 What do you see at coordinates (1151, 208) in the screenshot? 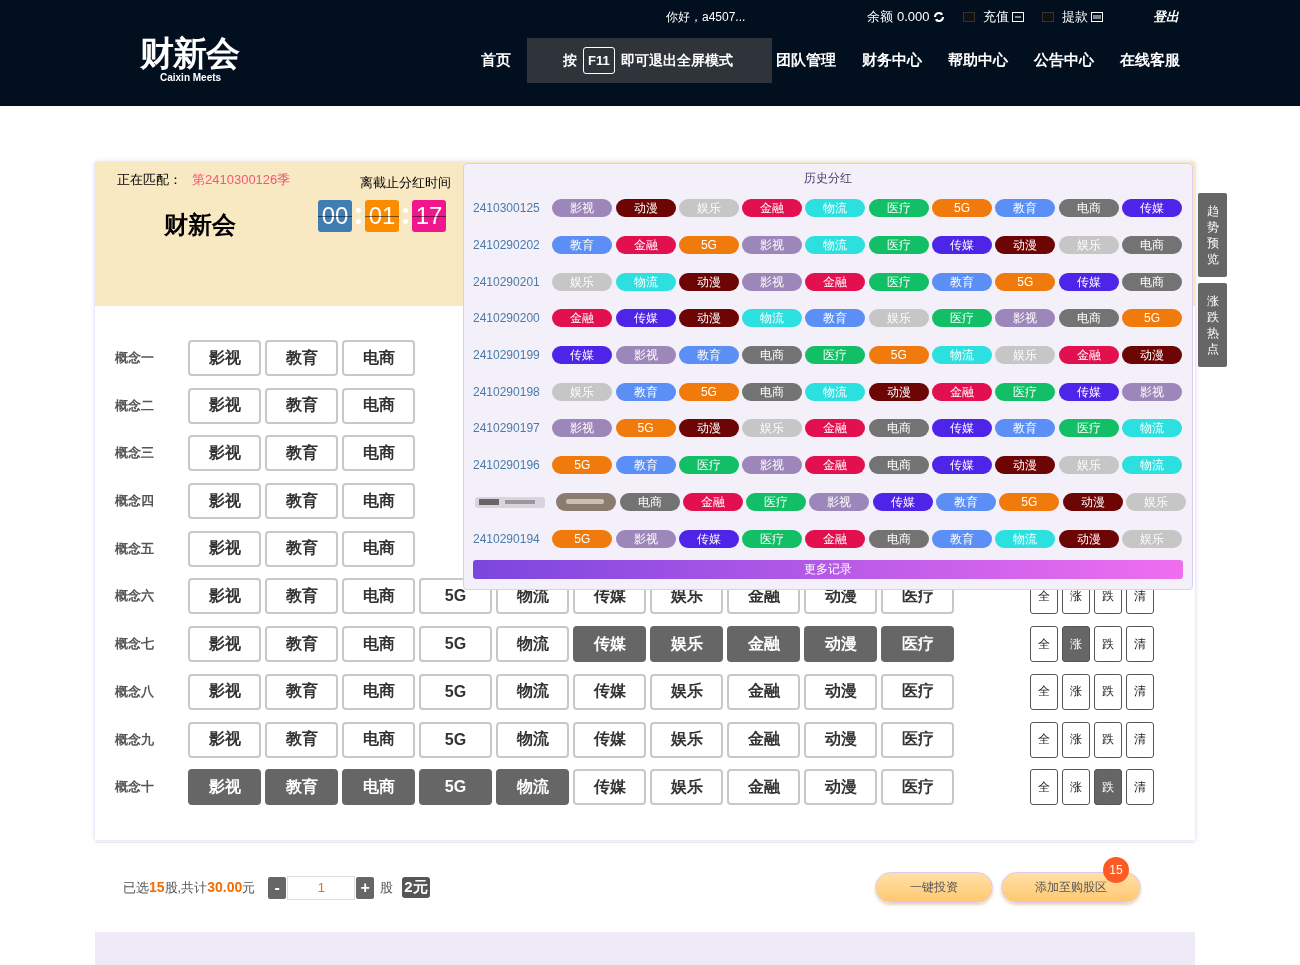
I see `concept-tag: 传媒` at bounding box center [1151, 208].